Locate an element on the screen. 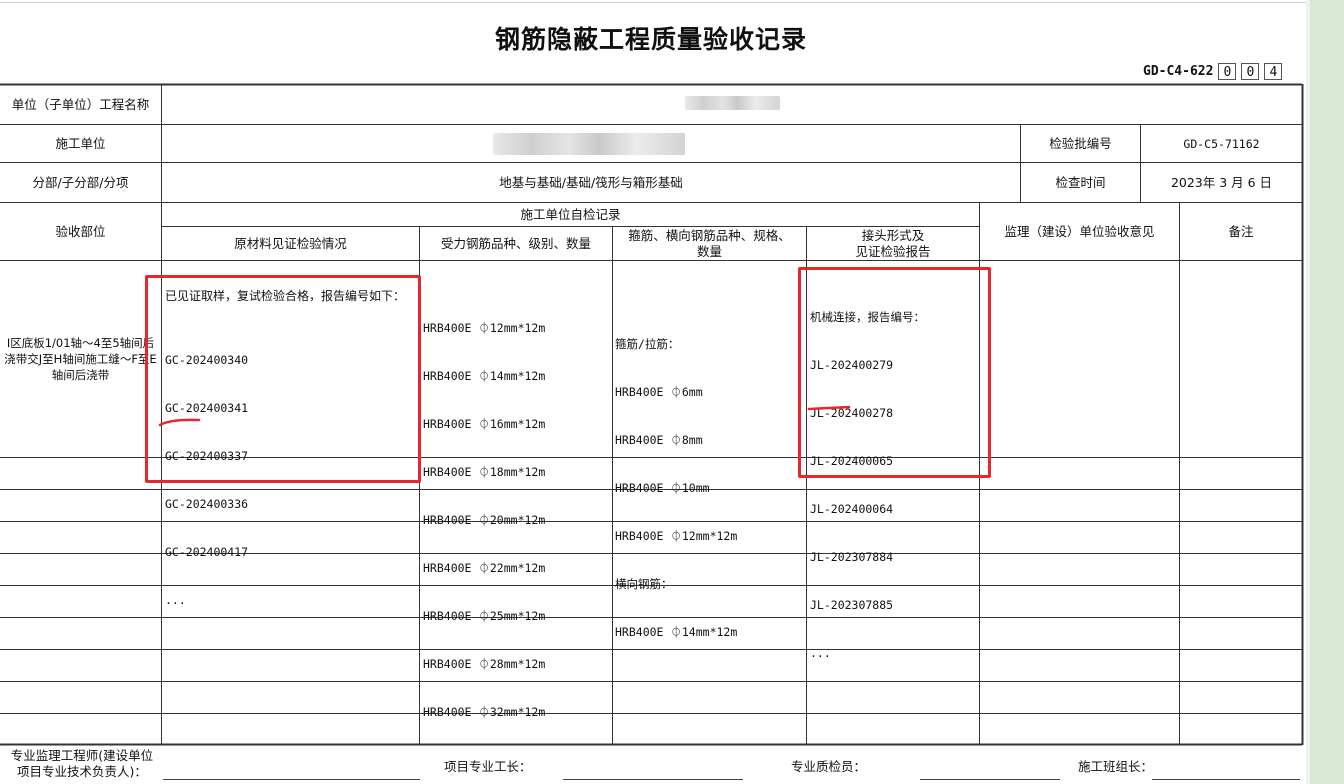 This screenshot has width=1344, height=784. supervising-engineer-line1: 专业监理工程师(建设单位 is located at coordinates (82, 755).